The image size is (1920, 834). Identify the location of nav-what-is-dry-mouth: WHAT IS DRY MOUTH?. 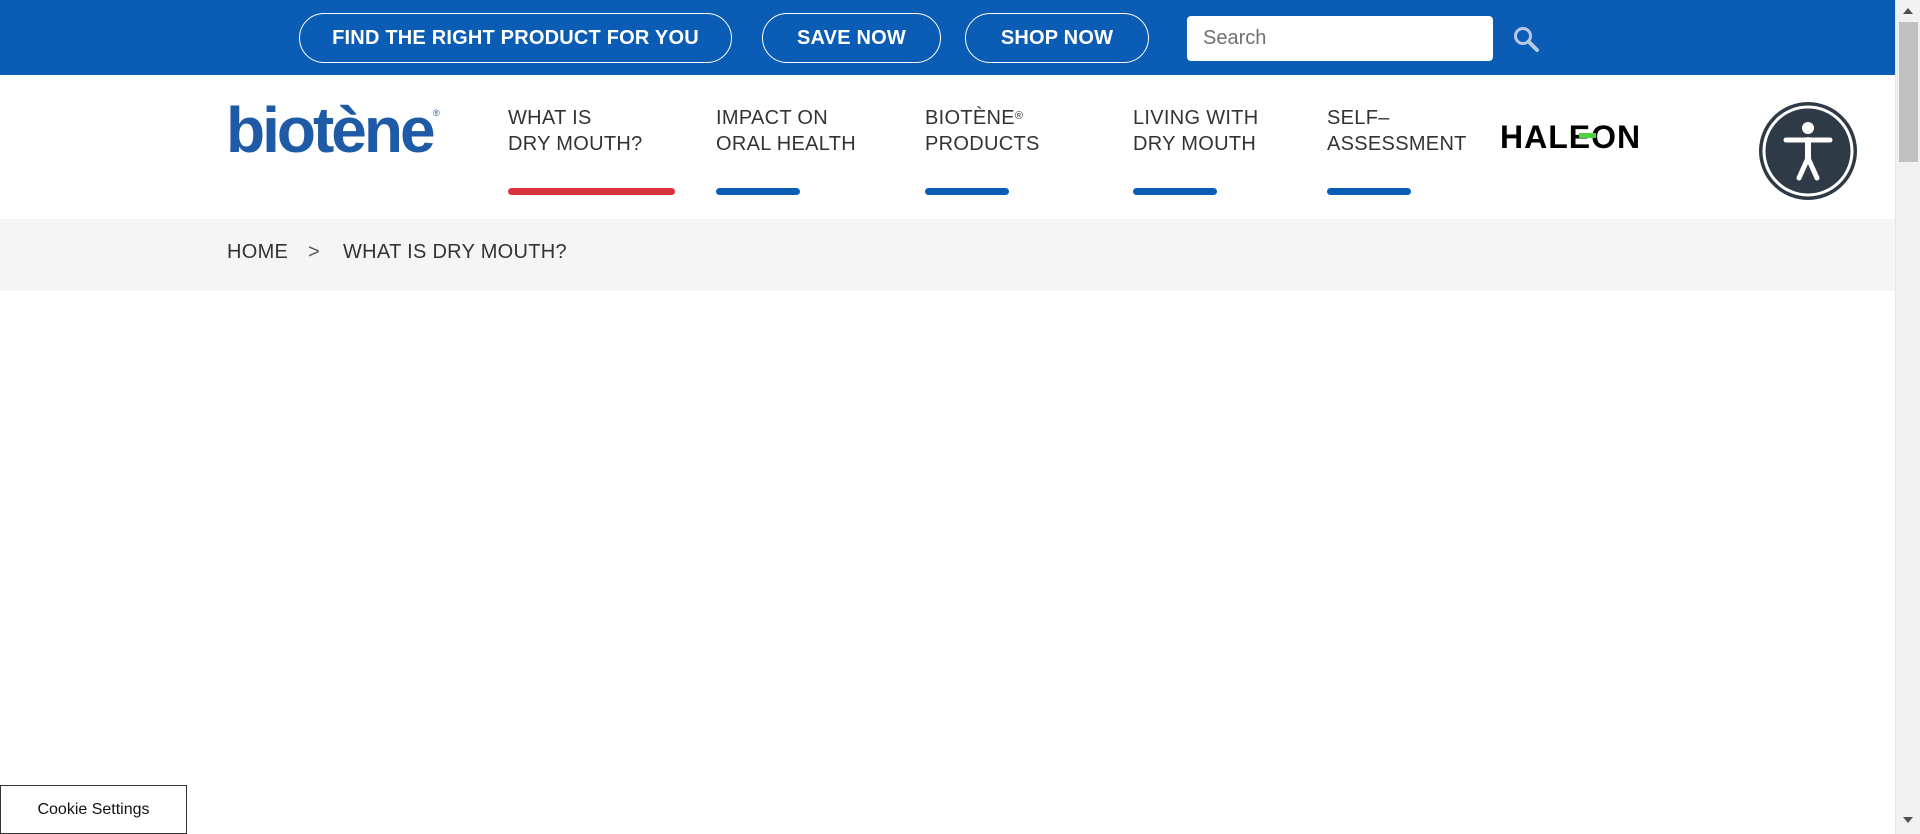
(591, 150).